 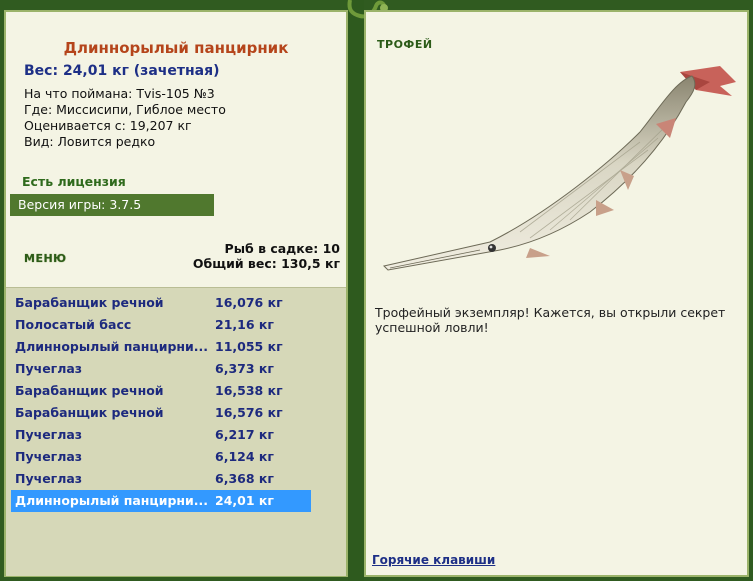 What do you see at coordinates (244, 324) in the screenshot?
I see `catch-weight: 21,16 кг` at bounding box center [244, 324].